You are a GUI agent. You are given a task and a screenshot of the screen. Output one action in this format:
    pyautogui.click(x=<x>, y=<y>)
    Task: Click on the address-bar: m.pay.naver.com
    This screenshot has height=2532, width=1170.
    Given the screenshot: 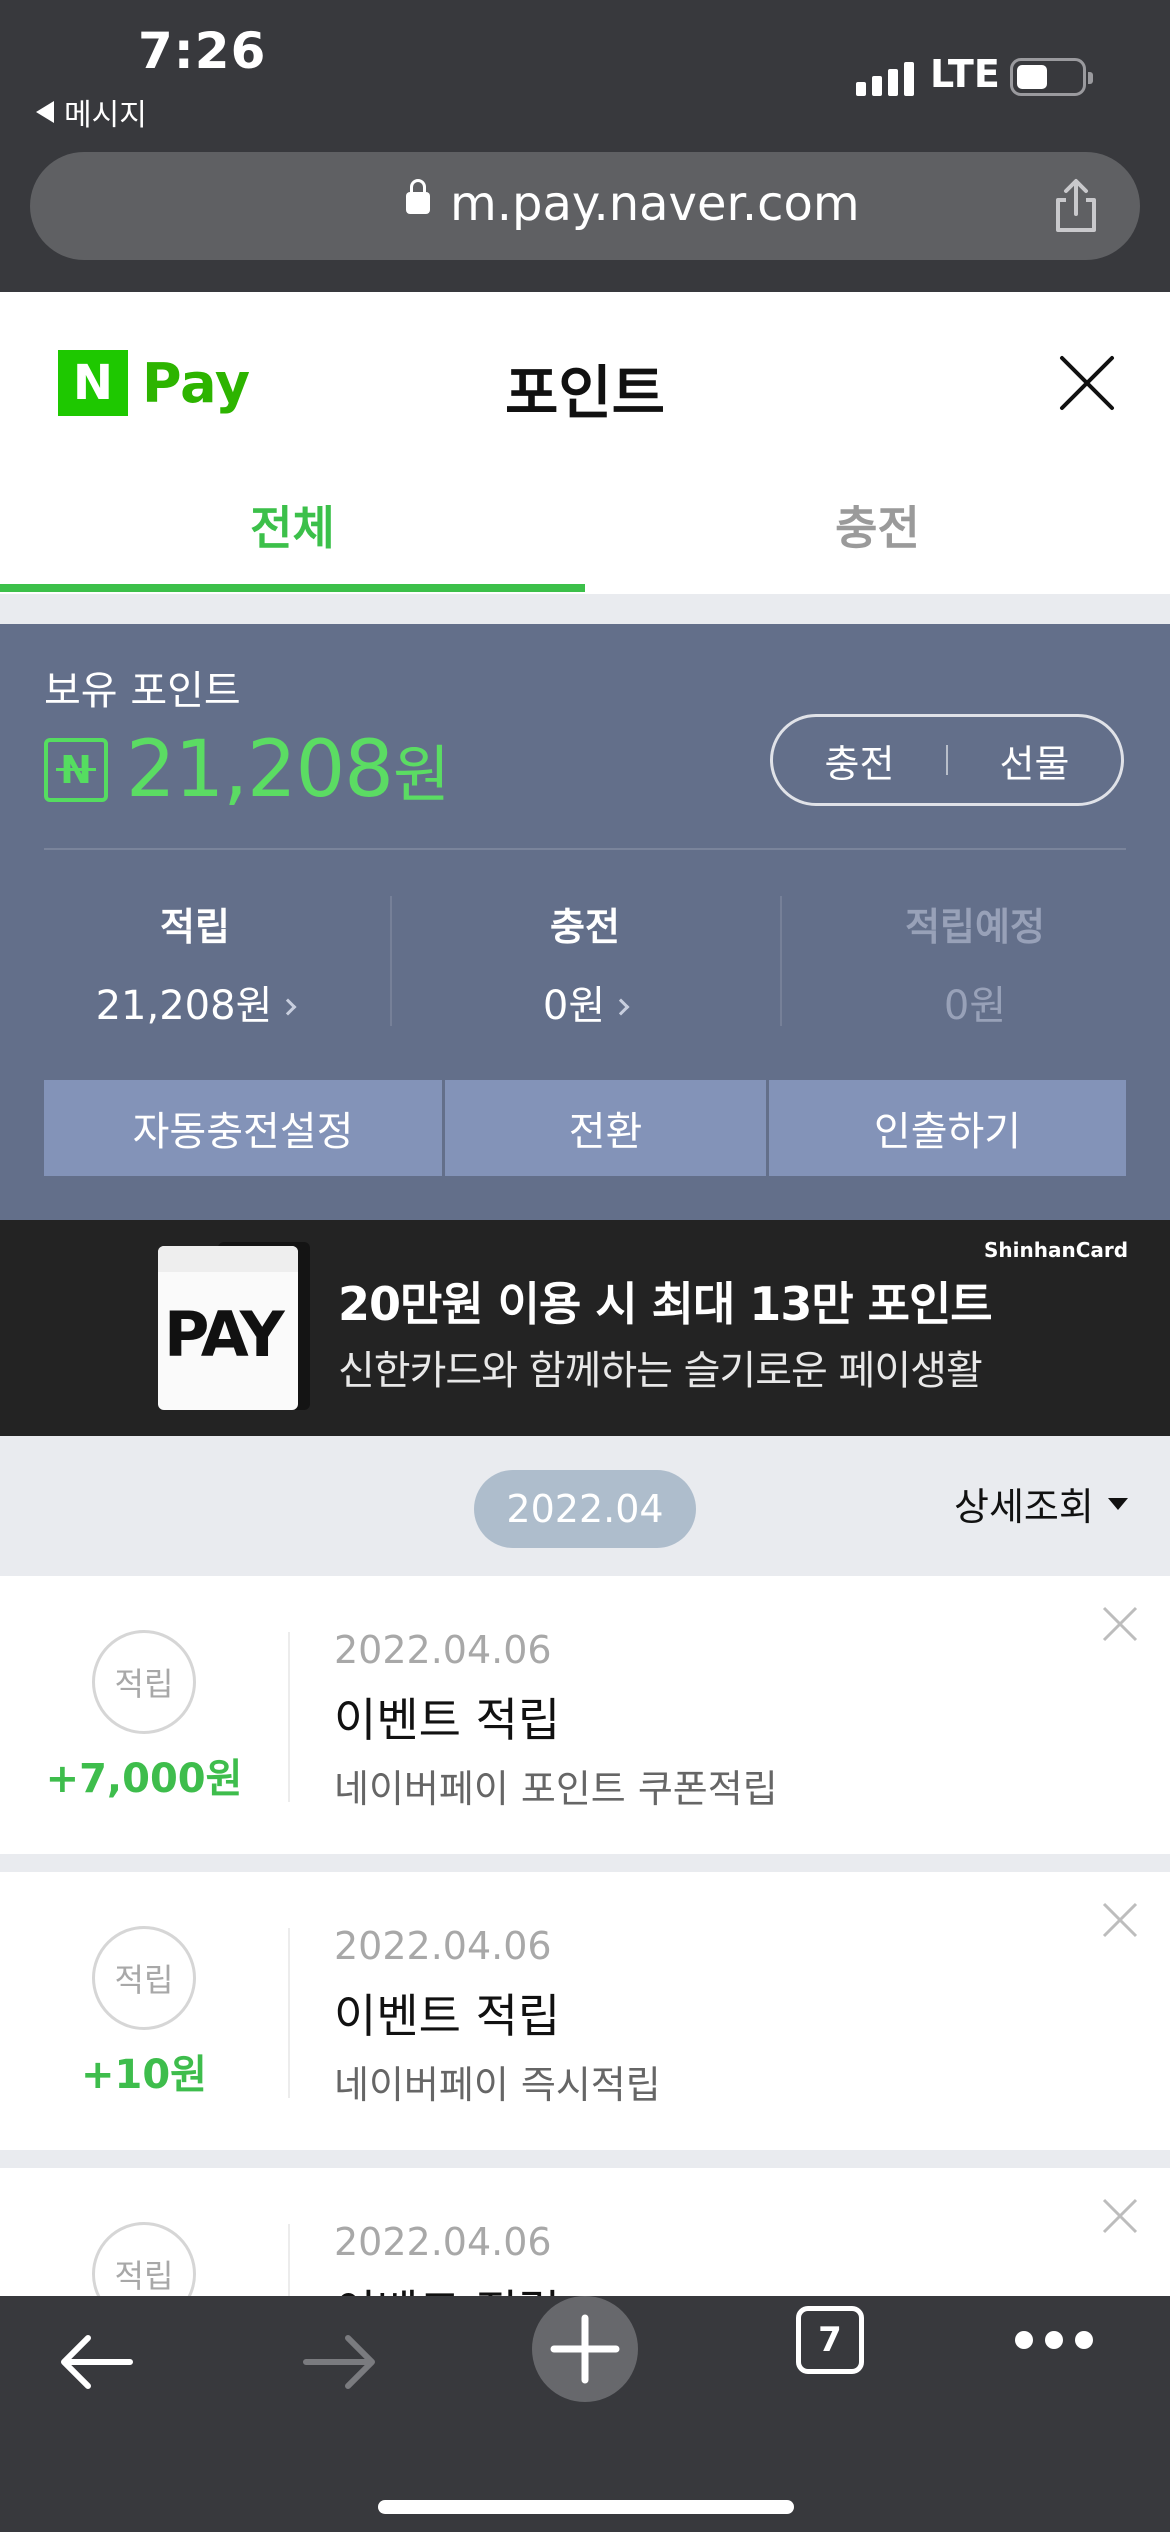 What is the action you would take?
    pyautogui.click(x=585, y=206)
    